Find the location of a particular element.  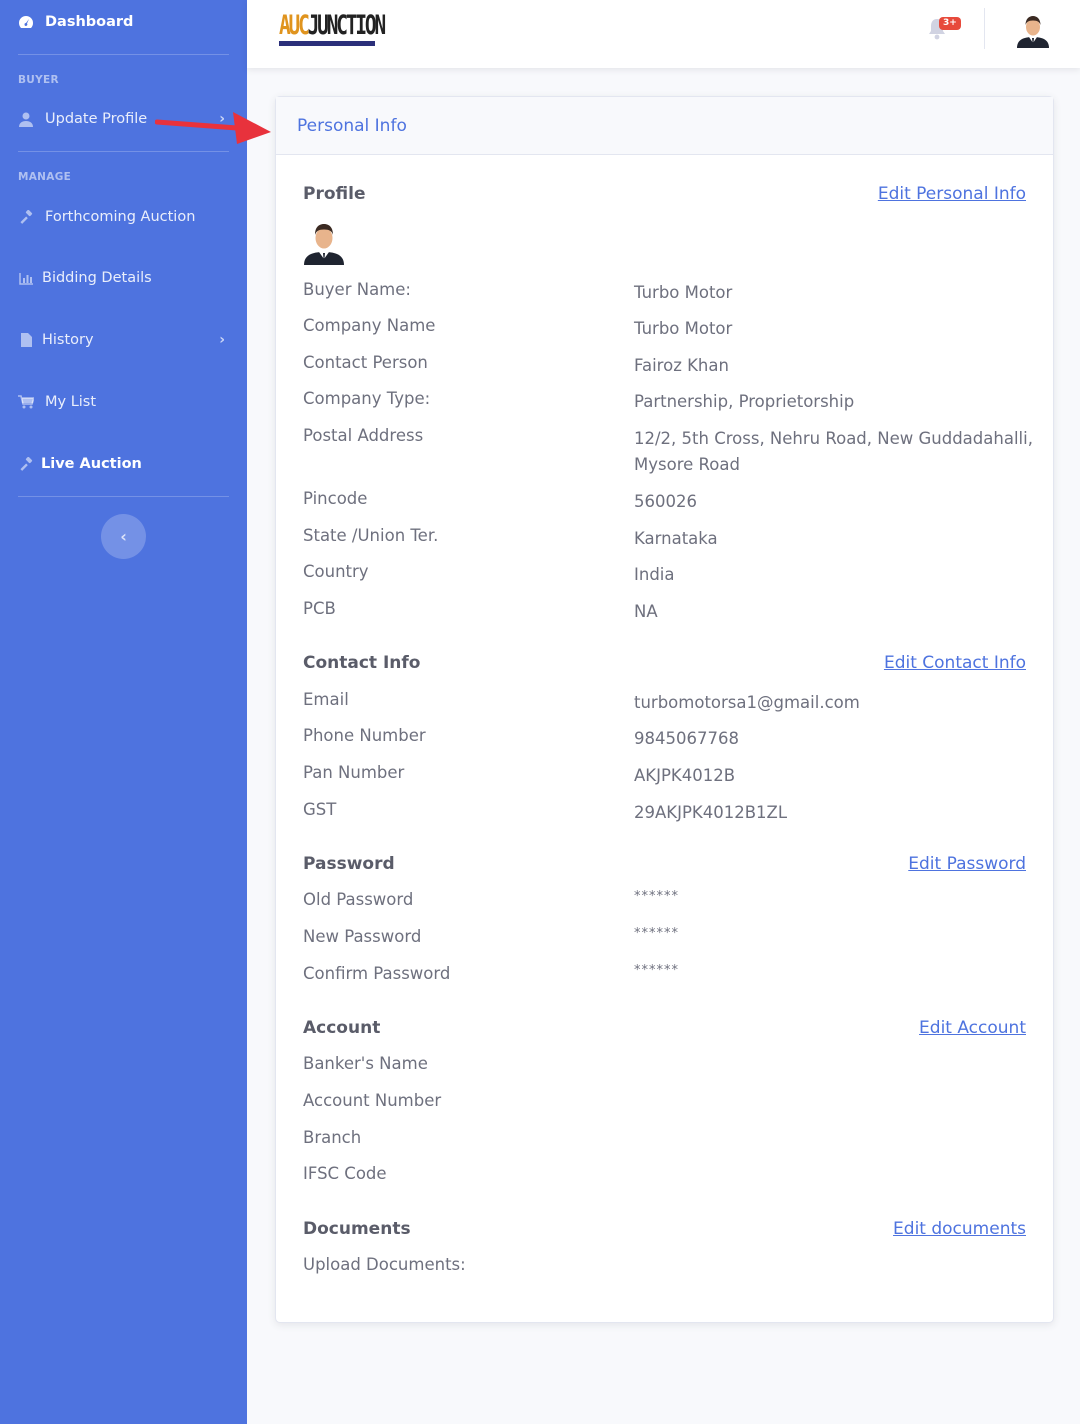

user-avatar-icon is located at coordinates (1033, 30).